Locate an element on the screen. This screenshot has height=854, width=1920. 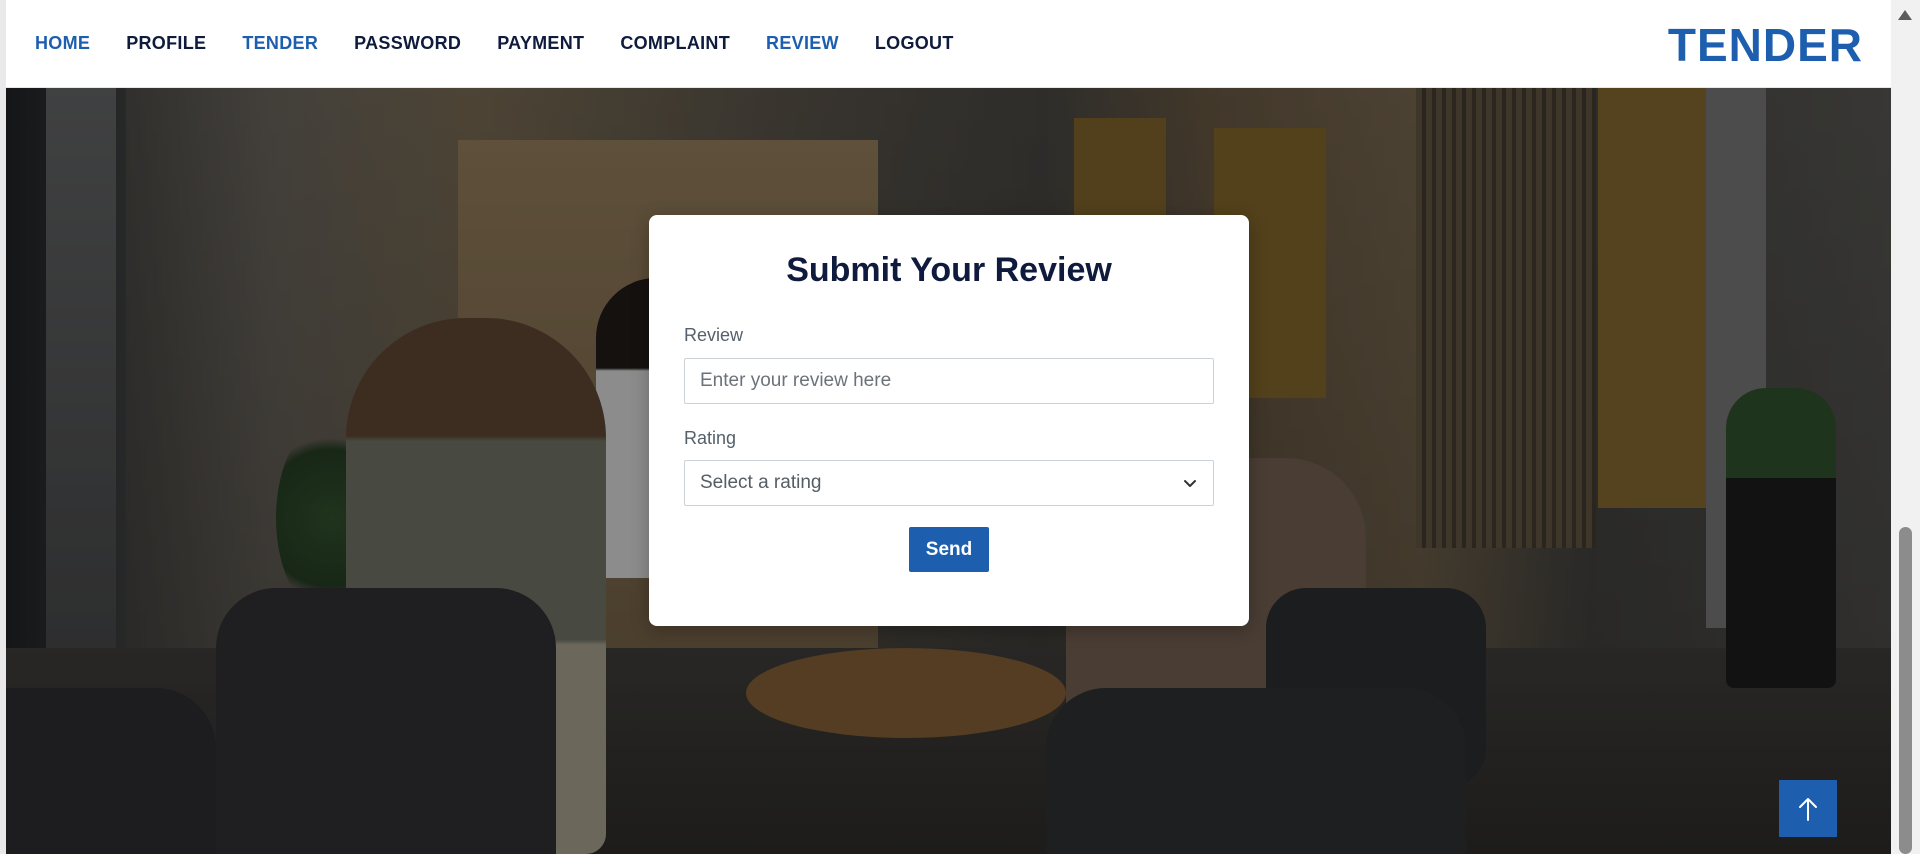
vertical-scrollbar is located at coordinates (1905, 427).